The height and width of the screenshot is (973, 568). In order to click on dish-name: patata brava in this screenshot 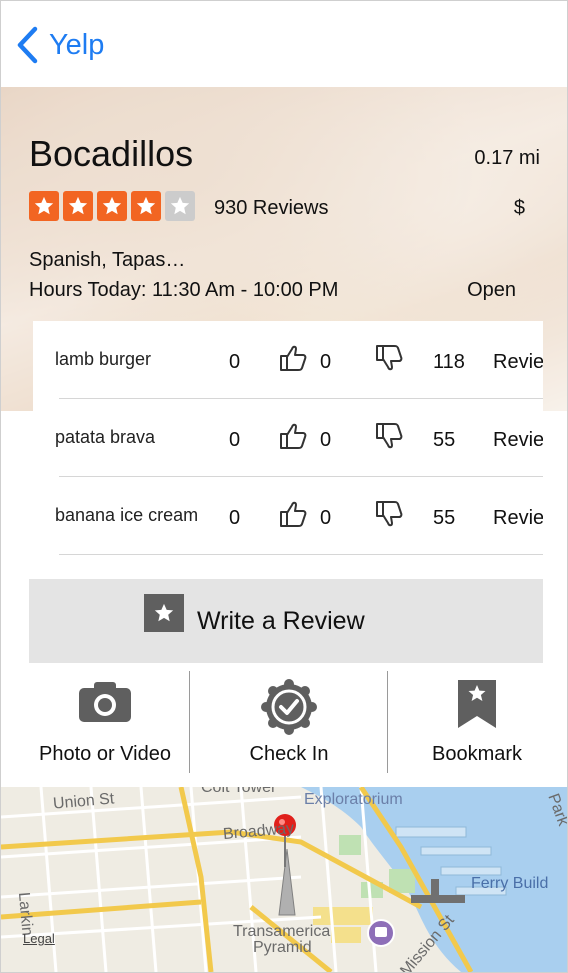, I will do `click(105, 437)`.